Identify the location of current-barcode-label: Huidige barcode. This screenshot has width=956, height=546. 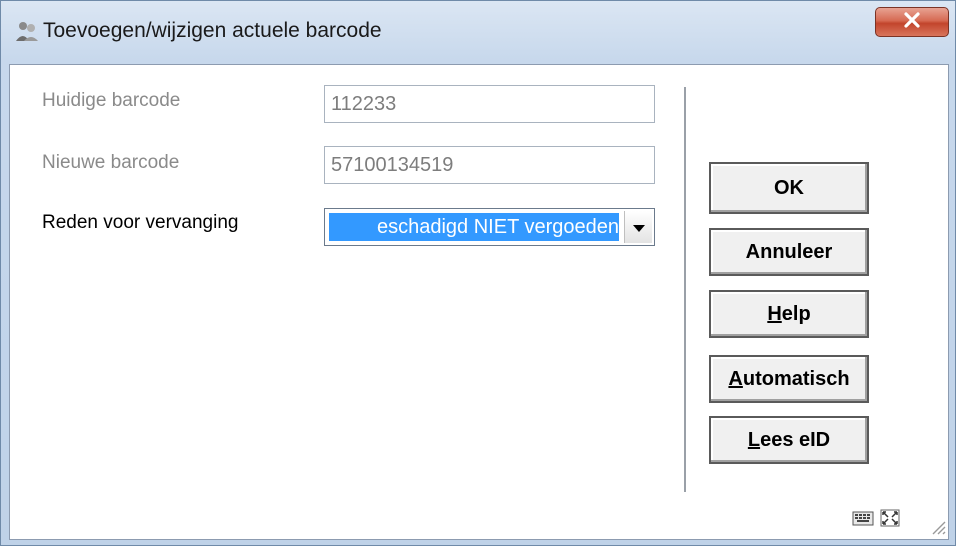
(111, 100).